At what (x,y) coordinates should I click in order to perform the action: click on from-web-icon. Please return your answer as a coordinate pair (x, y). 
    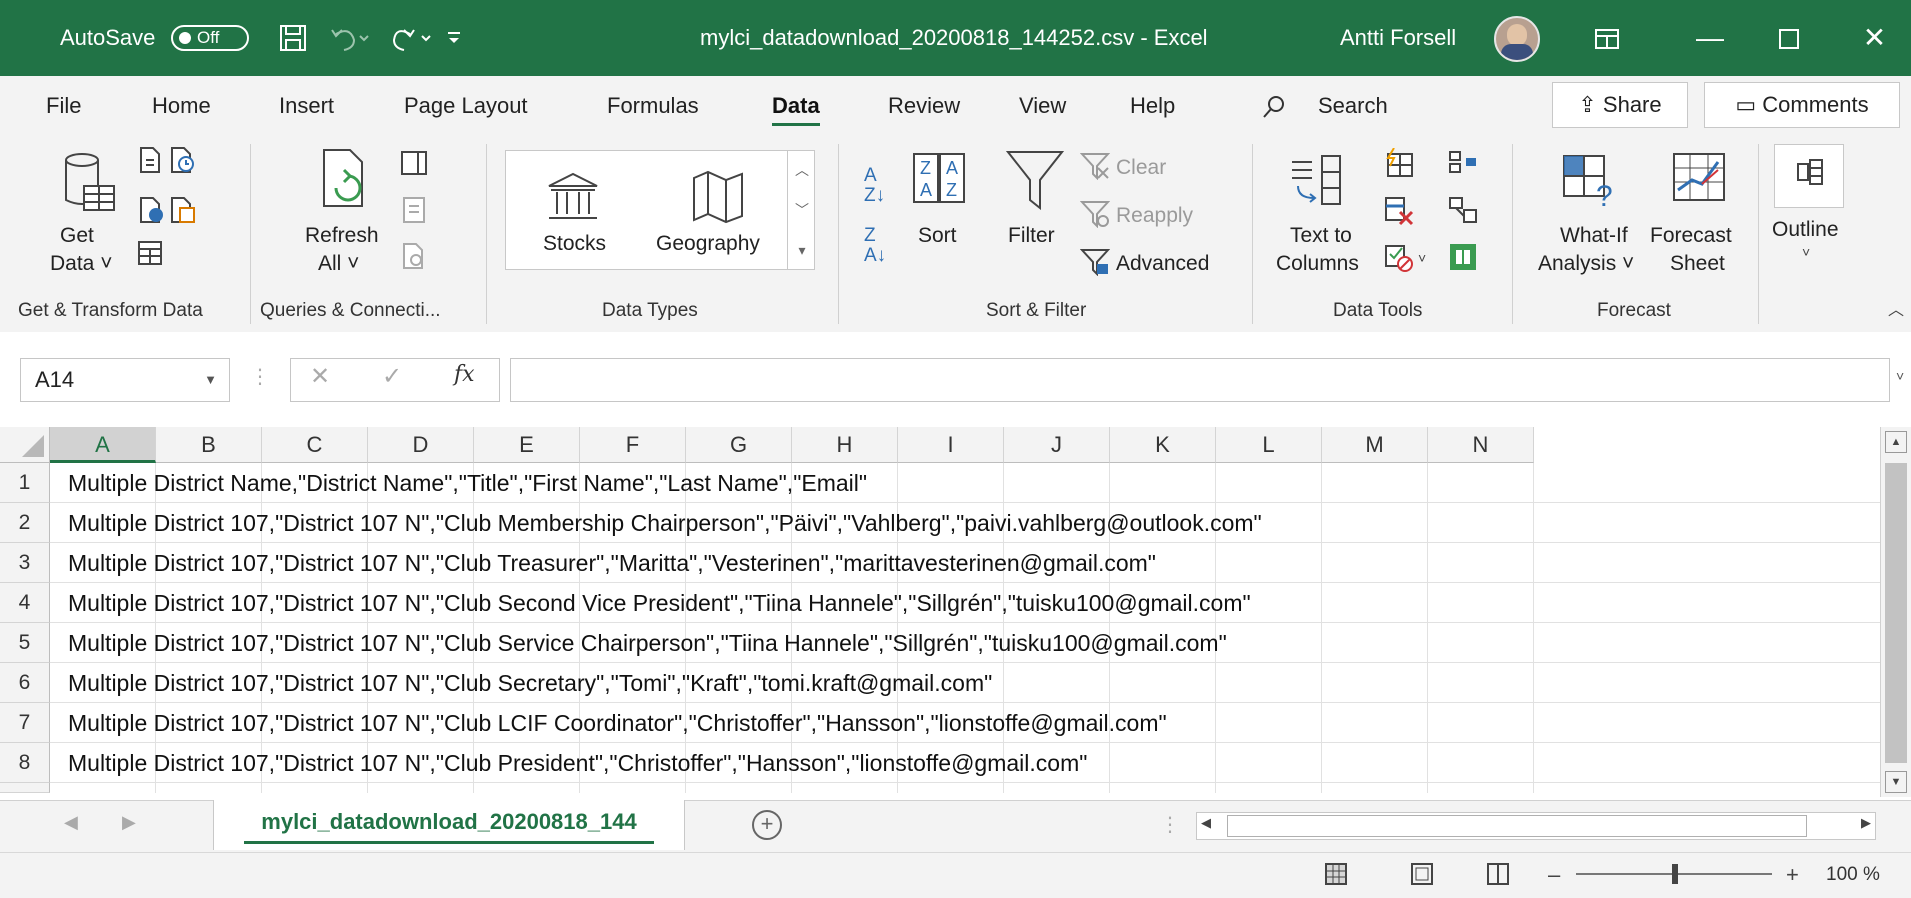
    Looking at the image, I should click on (151, 210).